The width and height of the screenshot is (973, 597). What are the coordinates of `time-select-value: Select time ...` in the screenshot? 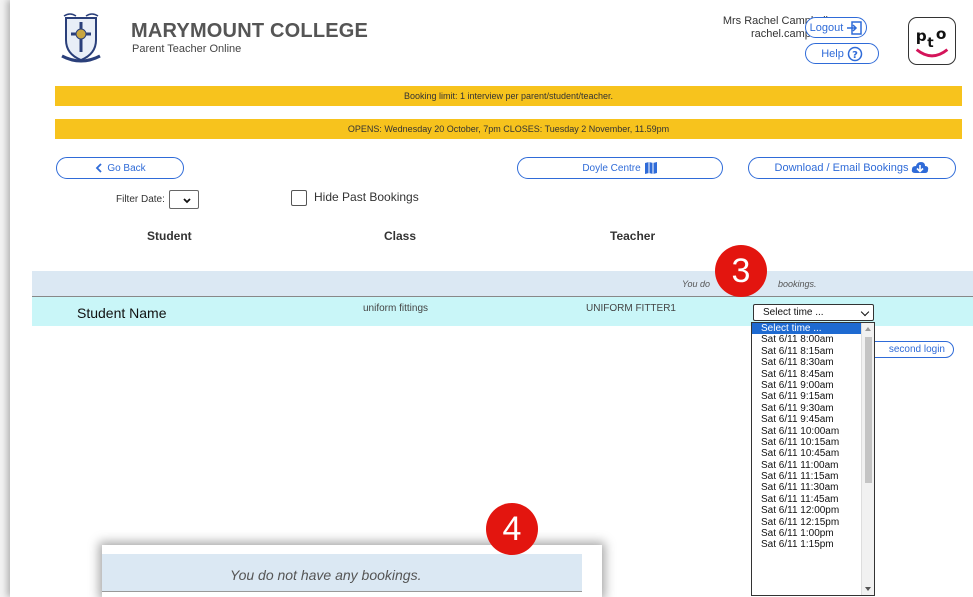 It's located at (793, 312).